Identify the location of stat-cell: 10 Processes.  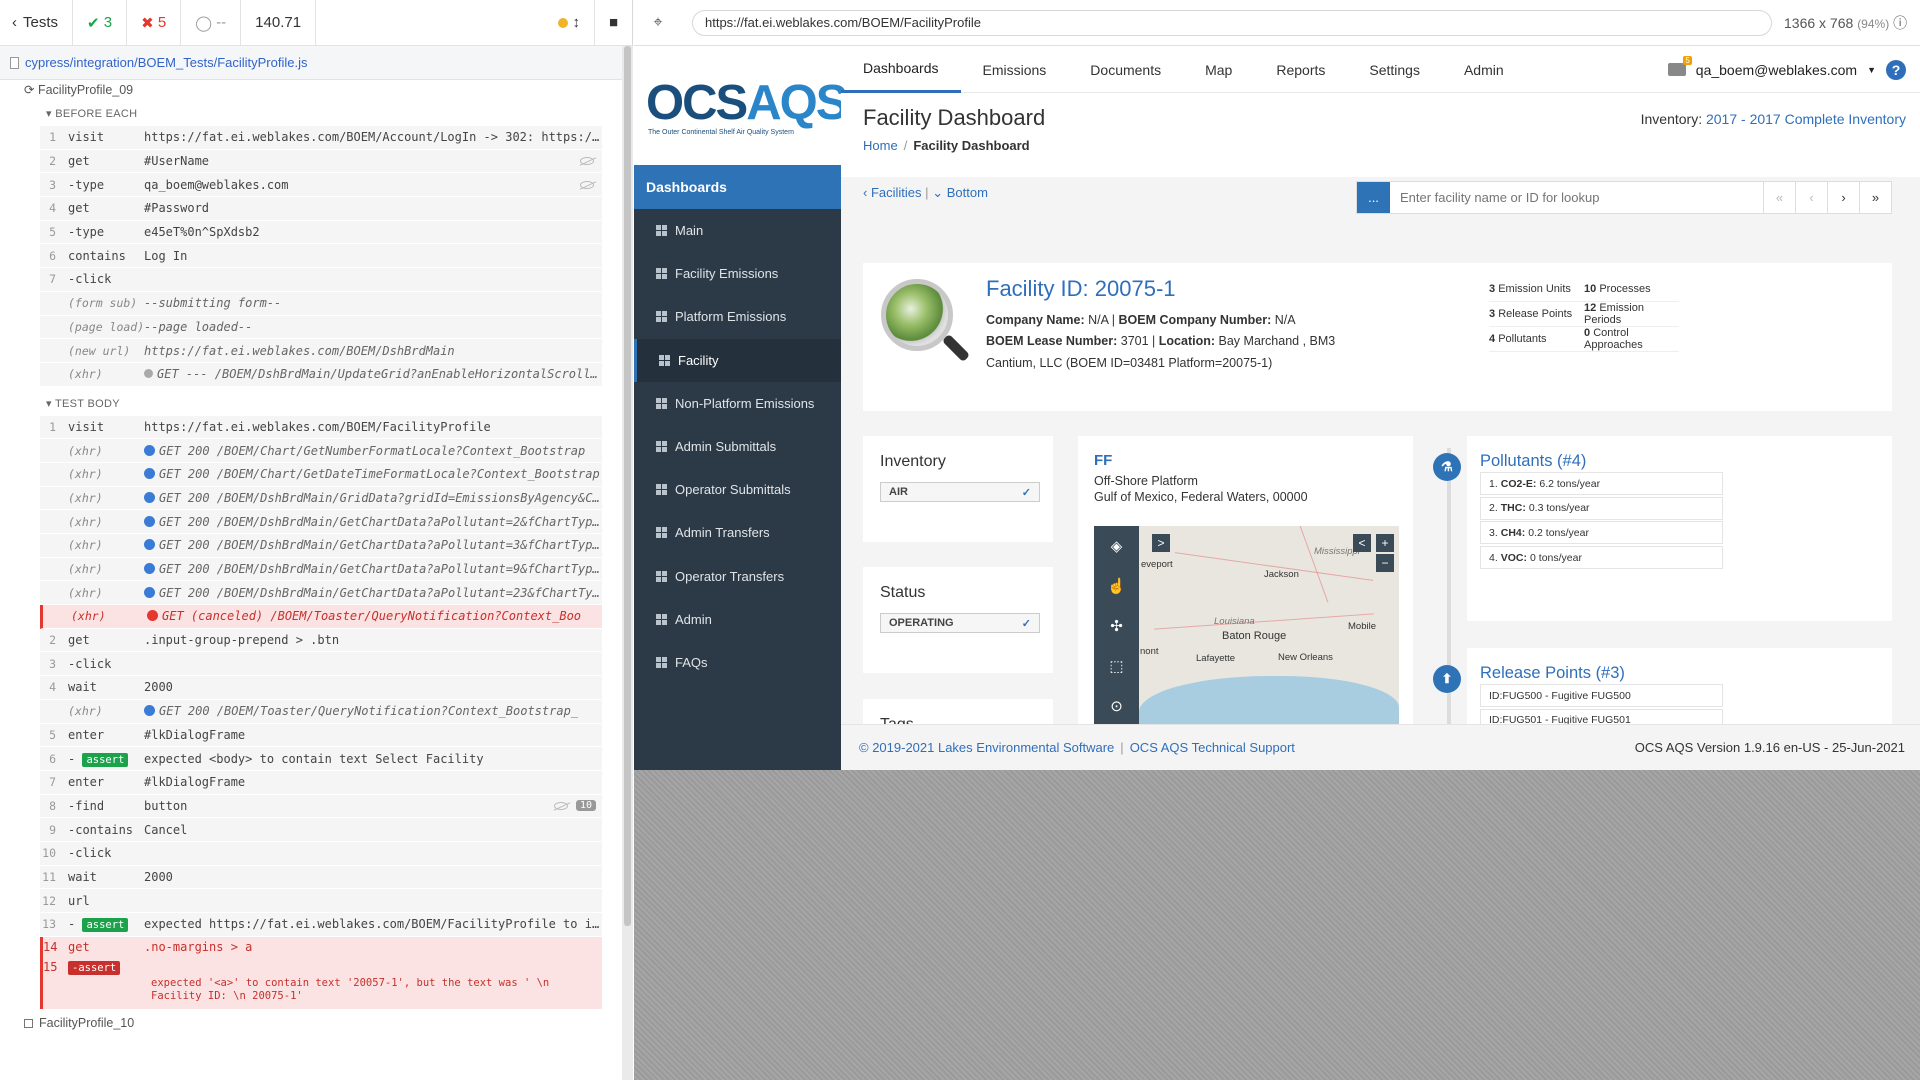
(1631, 289).